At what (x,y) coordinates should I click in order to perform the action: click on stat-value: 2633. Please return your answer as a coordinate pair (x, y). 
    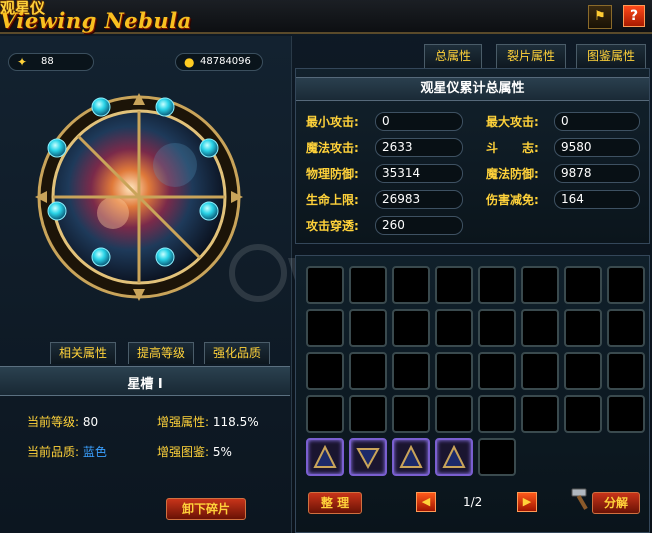
    Looking at the image, I should click on (419, 147).